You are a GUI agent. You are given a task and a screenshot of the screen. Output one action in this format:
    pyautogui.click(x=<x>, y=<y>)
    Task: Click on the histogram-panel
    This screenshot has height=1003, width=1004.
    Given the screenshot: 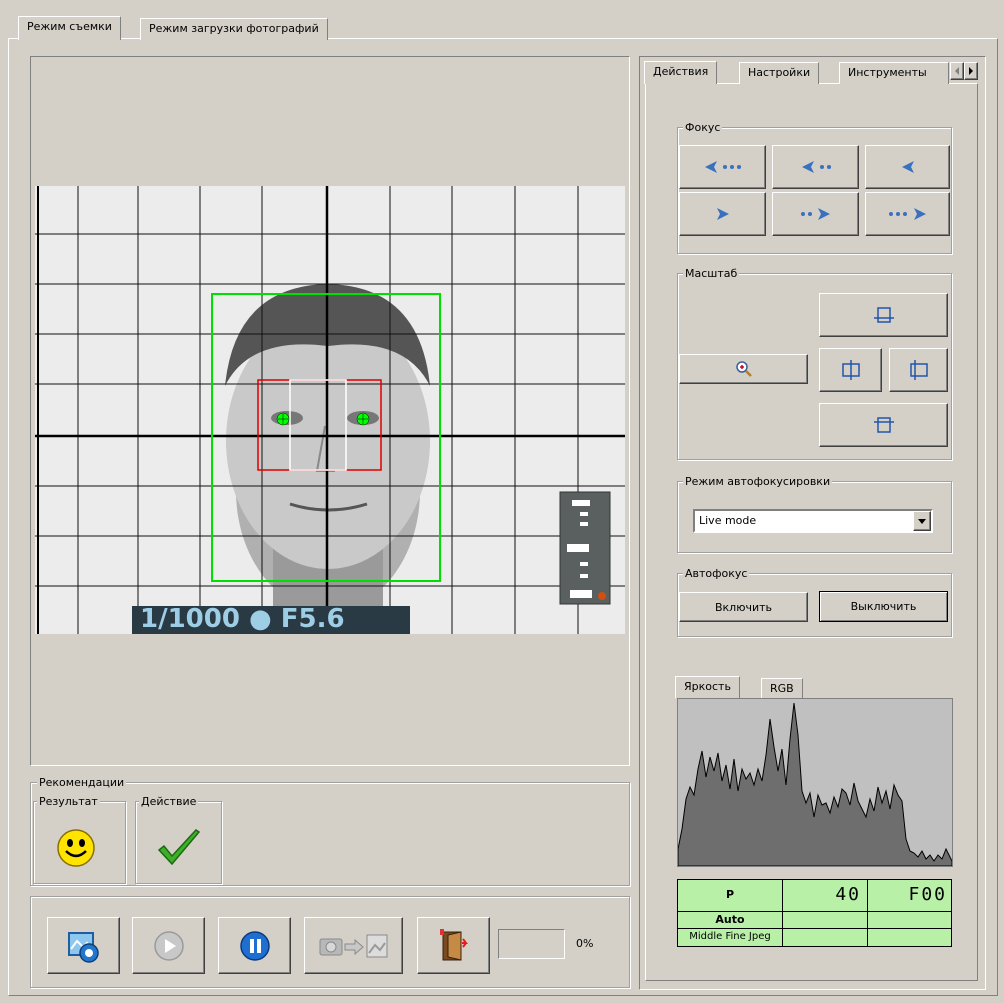 What is the action you would take?
    pyautogui.click(x=815, y=782)
    